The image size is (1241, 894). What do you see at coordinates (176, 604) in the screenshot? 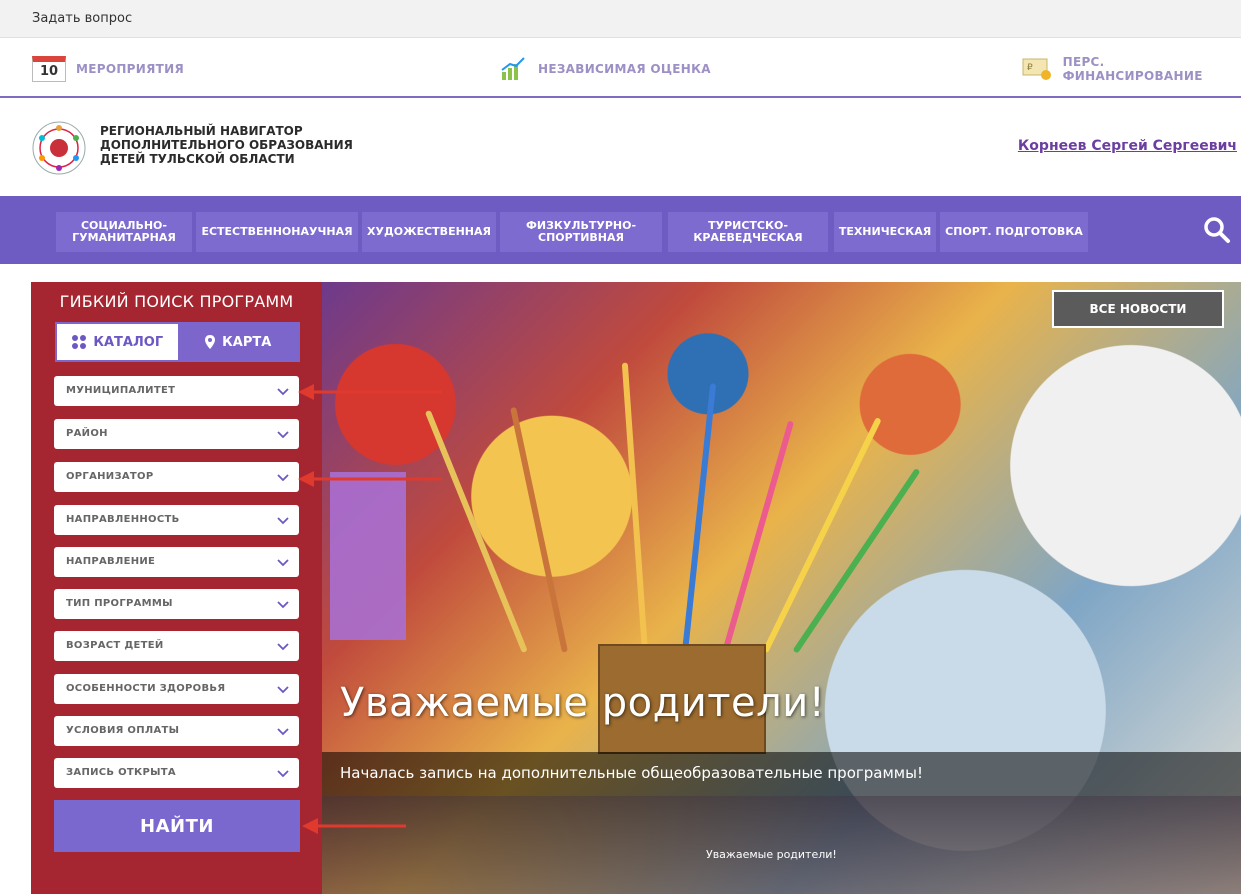
I see `filter-program-type: ТИП ПРОГРАММЫ` at bounding box center [176, 604].